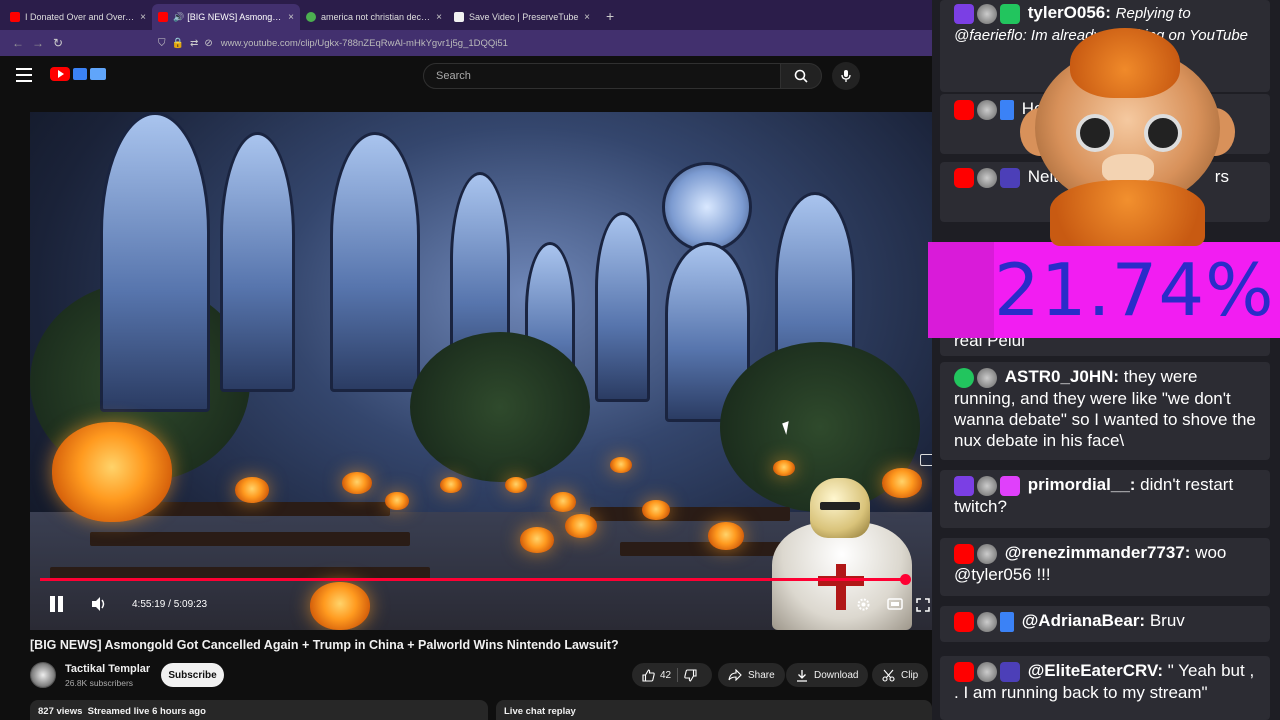 The image size is (1280, 720). What do you see at coordinates (1010, 671) in the screenshot?
I see `crown-badge-icon` at bounding box center [1010, 671].